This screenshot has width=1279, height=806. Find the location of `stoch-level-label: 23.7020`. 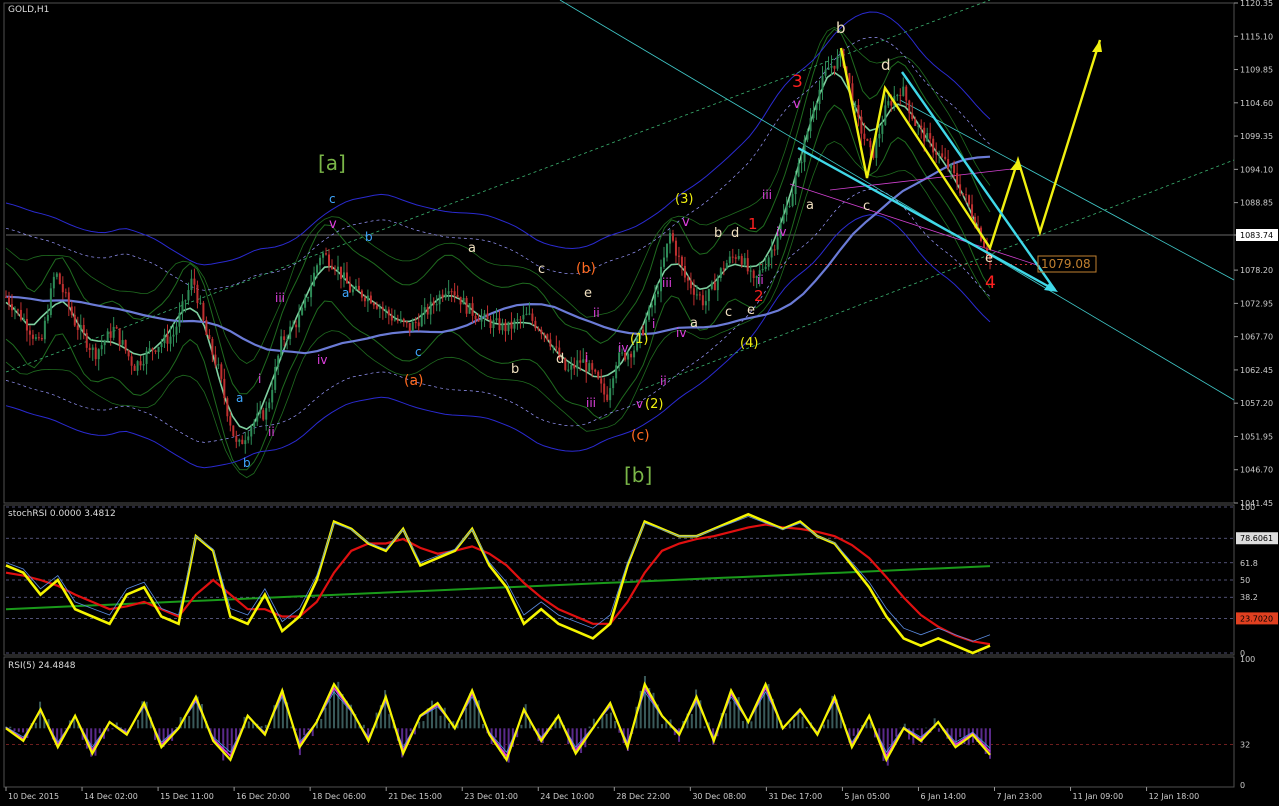

stoch-level-label: 23.7020 is located at coordinates (1256, 618).